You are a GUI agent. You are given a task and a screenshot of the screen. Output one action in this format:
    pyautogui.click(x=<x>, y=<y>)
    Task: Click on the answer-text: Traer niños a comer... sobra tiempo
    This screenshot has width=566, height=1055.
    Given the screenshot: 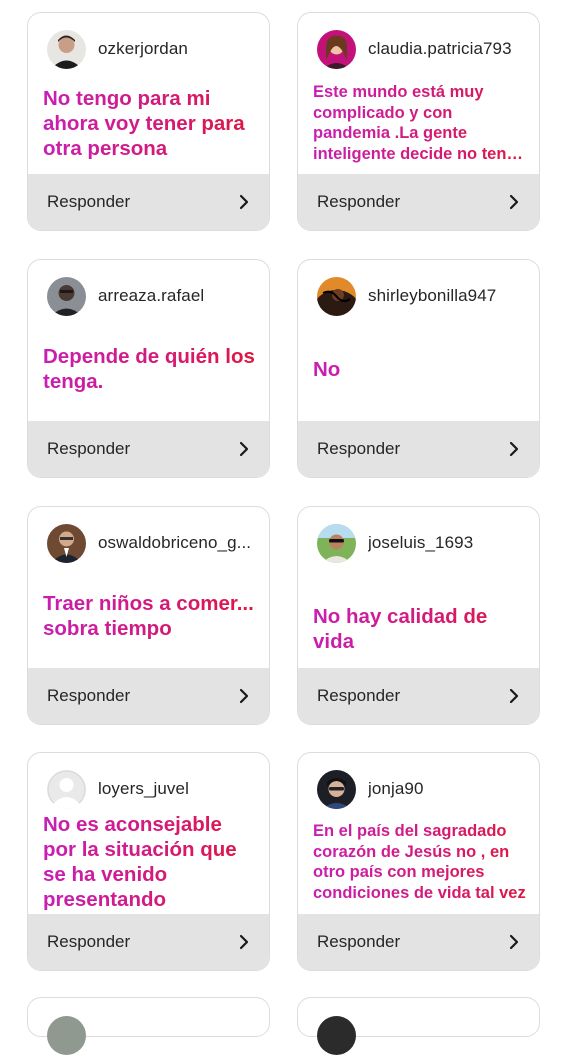 What is the action you would take?
    pyautogui.click(x=151, y=616)
    